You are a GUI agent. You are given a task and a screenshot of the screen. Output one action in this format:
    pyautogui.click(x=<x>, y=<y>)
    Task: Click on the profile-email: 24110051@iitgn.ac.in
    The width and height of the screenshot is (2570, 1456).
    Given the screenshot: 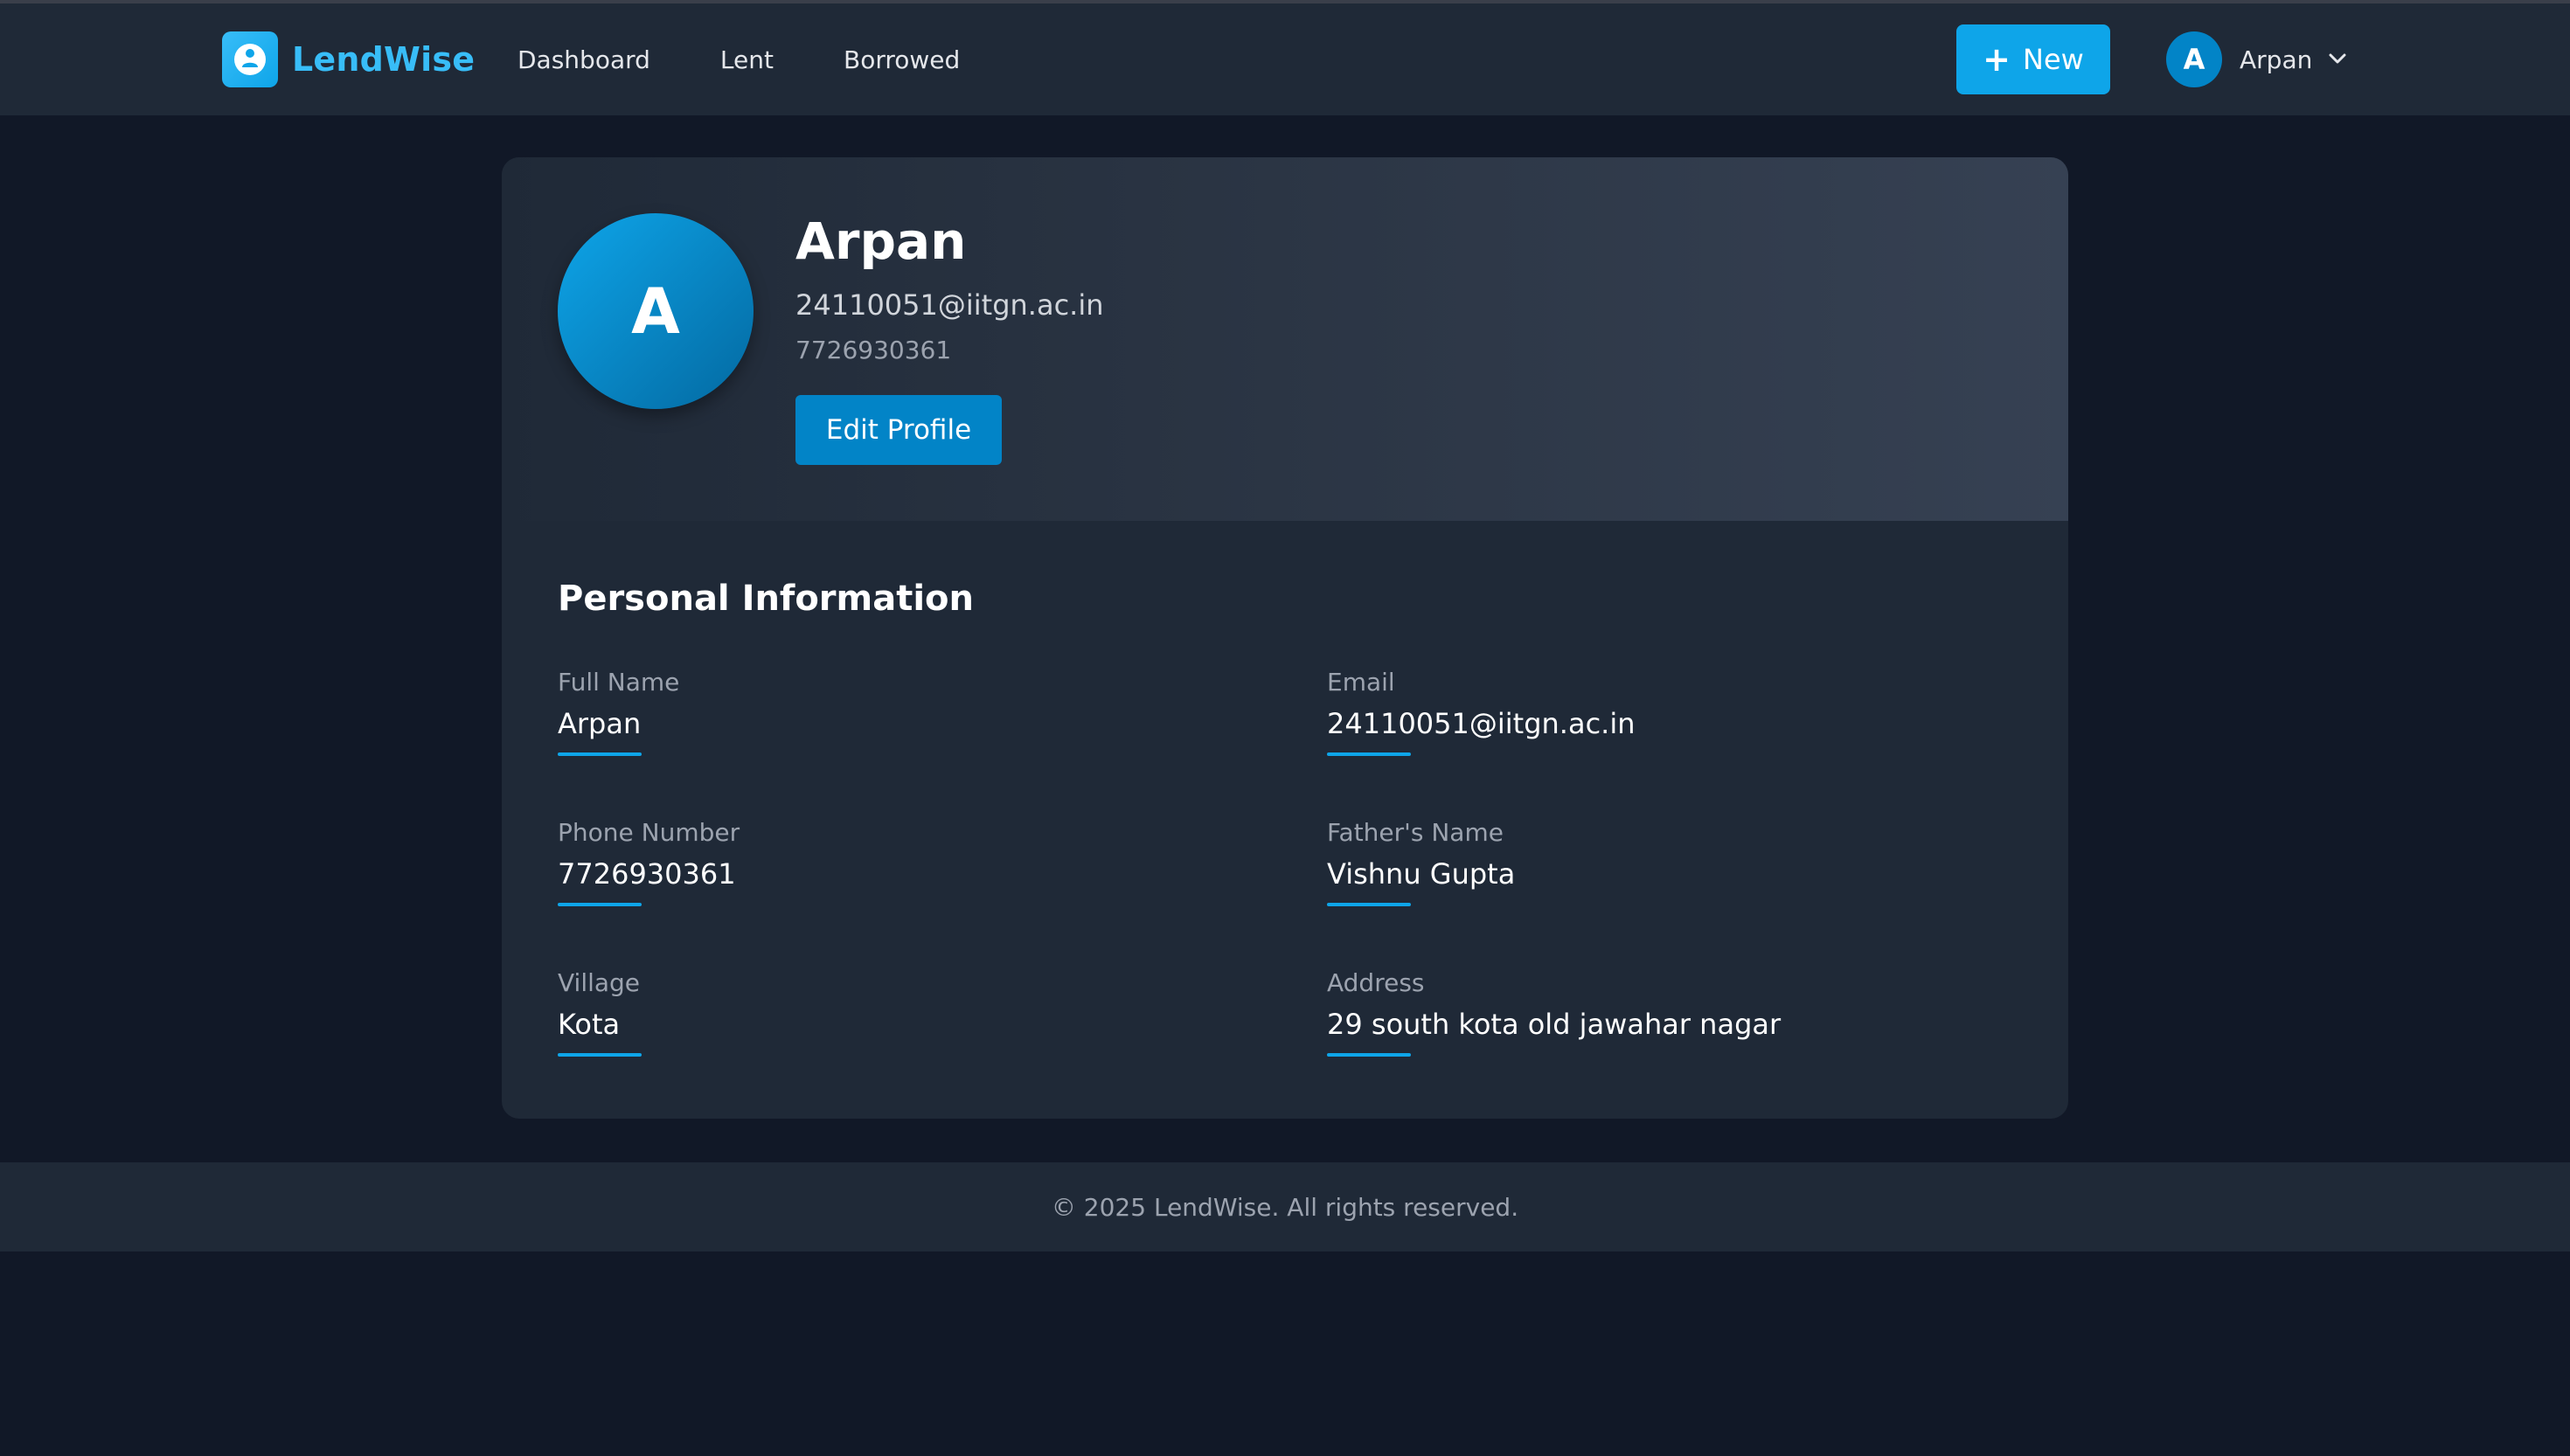 What is the action you would take?
    pyautogui.click(x=949, y=305)
    